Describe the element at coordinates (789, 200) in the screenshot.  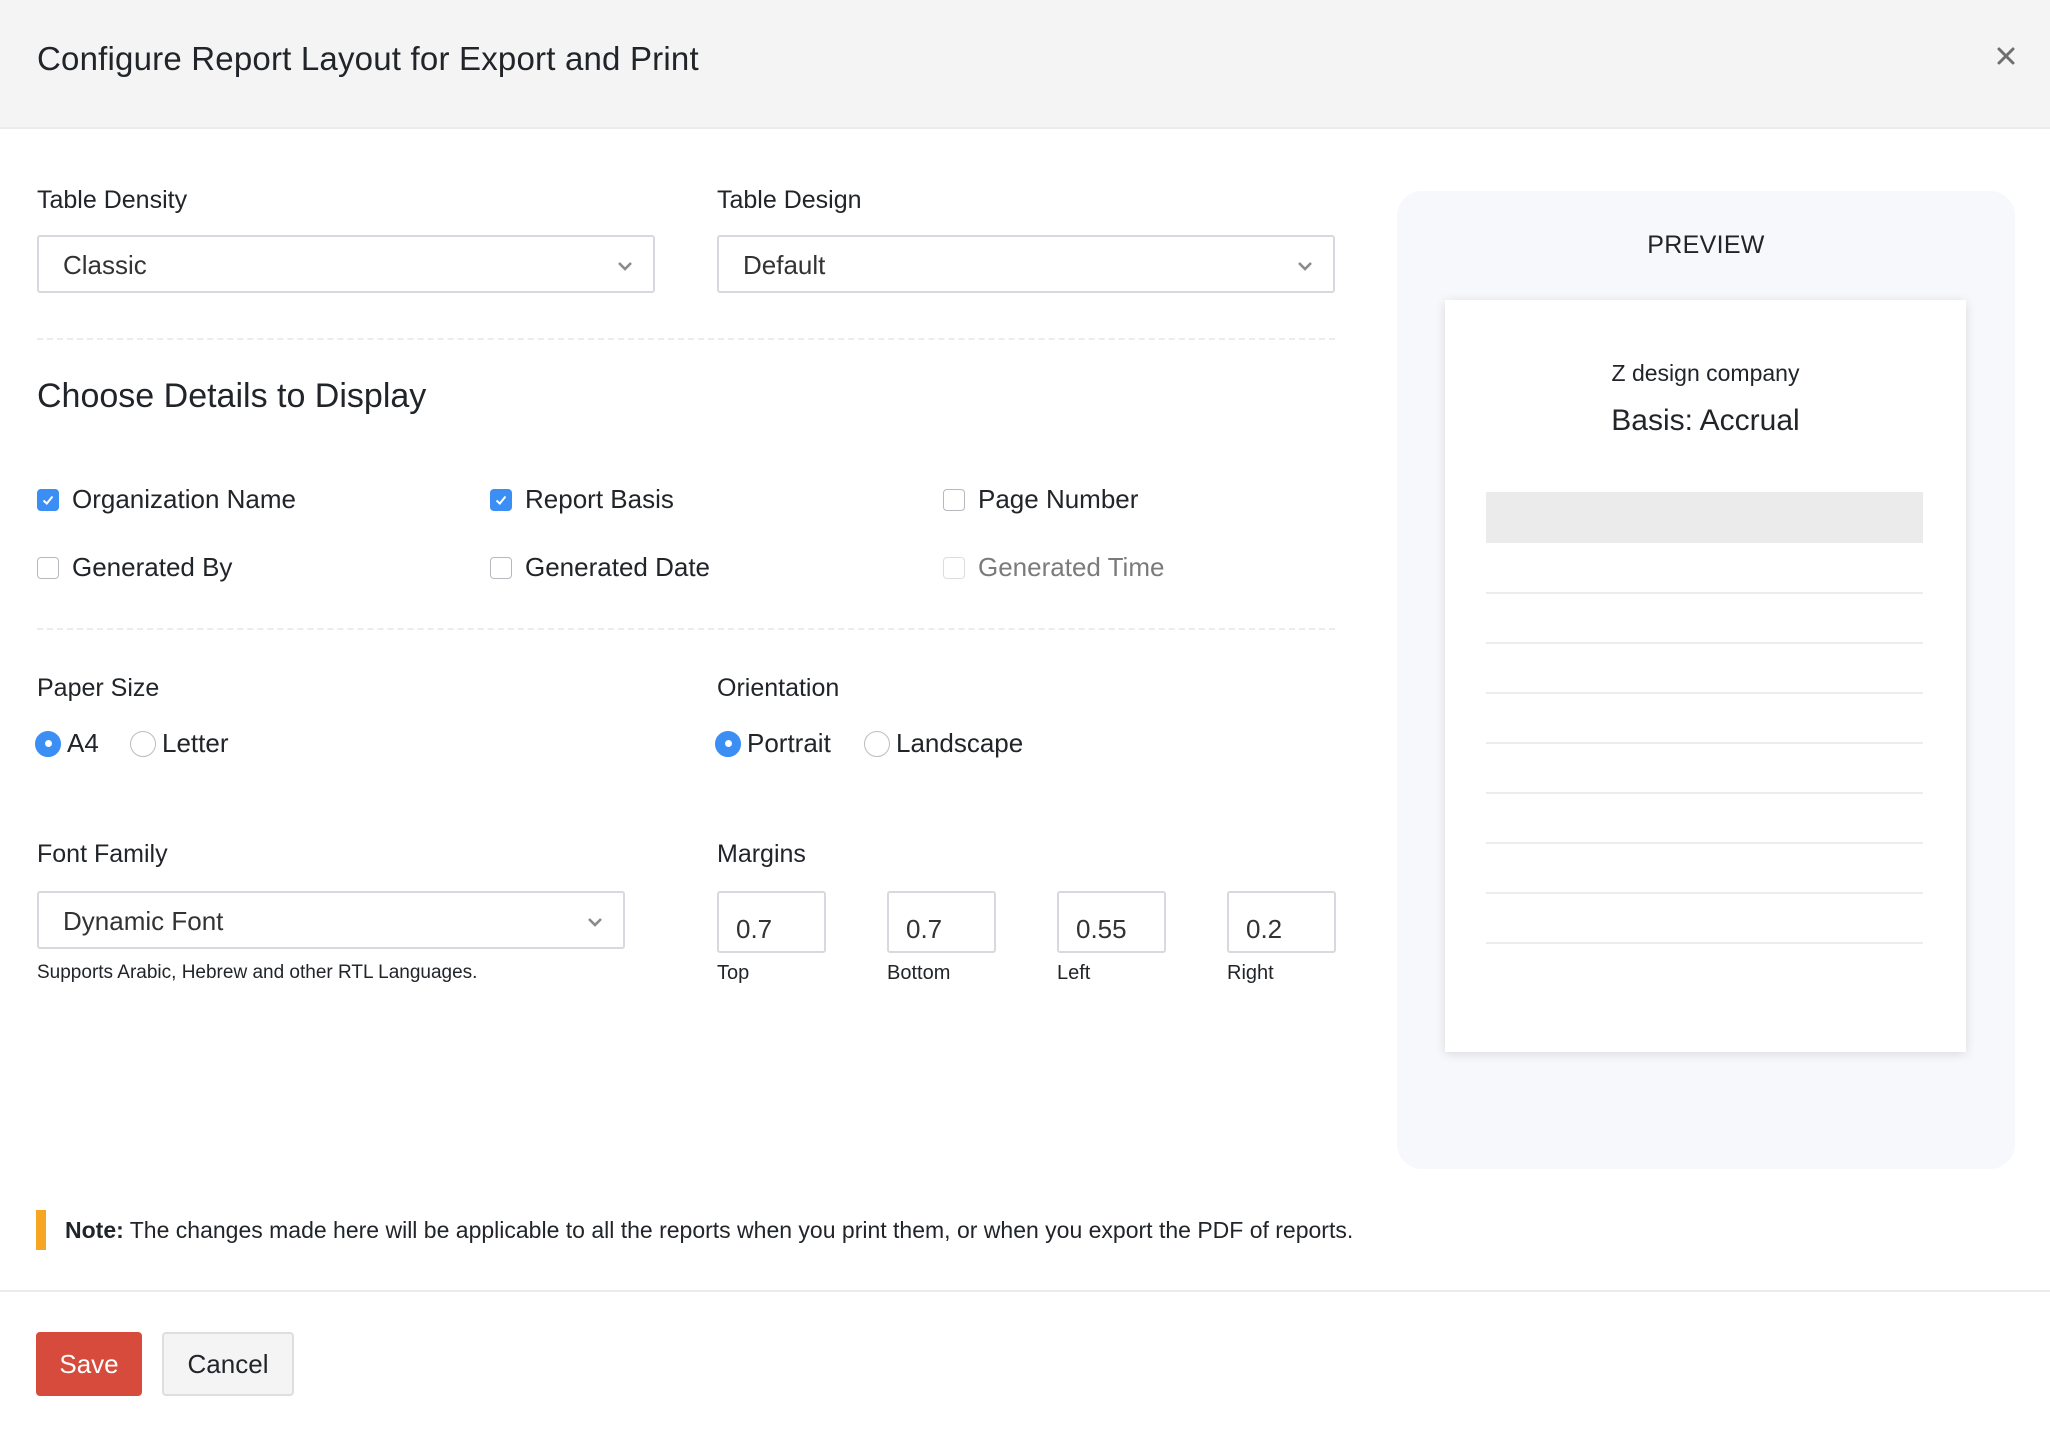
I see `table-design-label: Table Design` at that location.